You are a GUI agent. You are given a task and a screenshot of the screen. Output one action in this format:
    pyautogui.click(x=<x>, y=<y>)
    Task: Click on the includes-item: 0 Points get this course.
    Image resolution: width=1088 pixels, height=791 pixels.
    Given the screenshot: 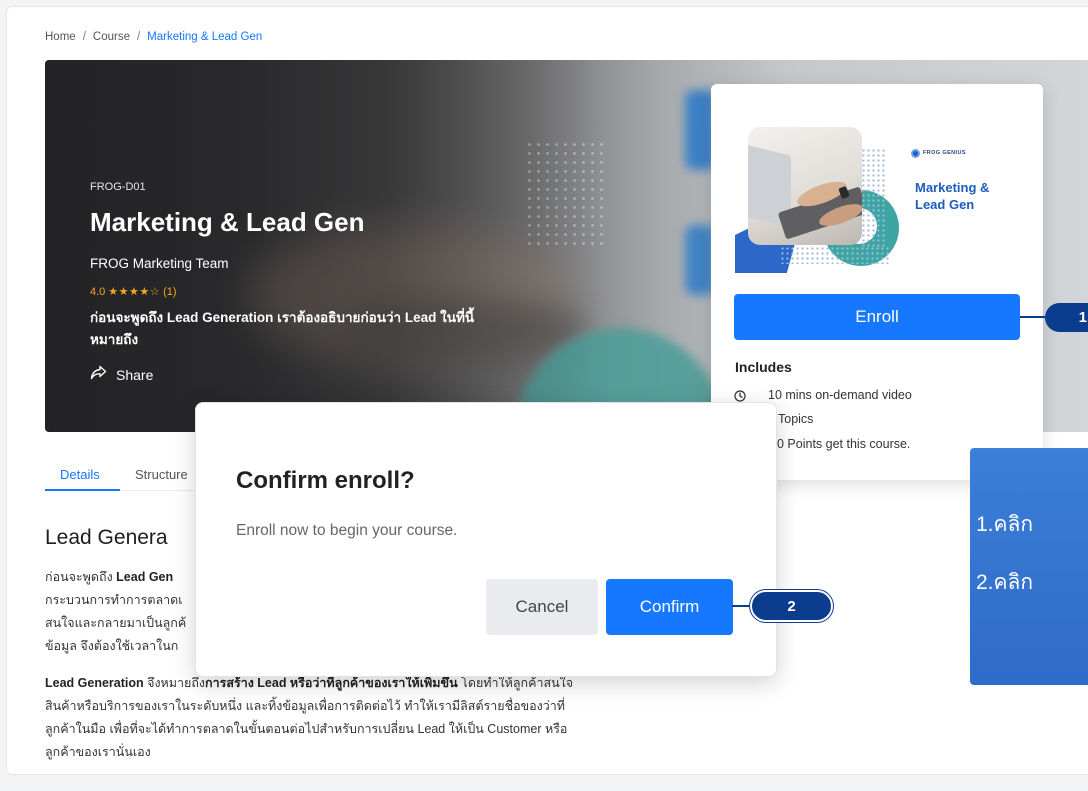 What is the action you would take?
    pyautogui.click(x=844, y=444)
    